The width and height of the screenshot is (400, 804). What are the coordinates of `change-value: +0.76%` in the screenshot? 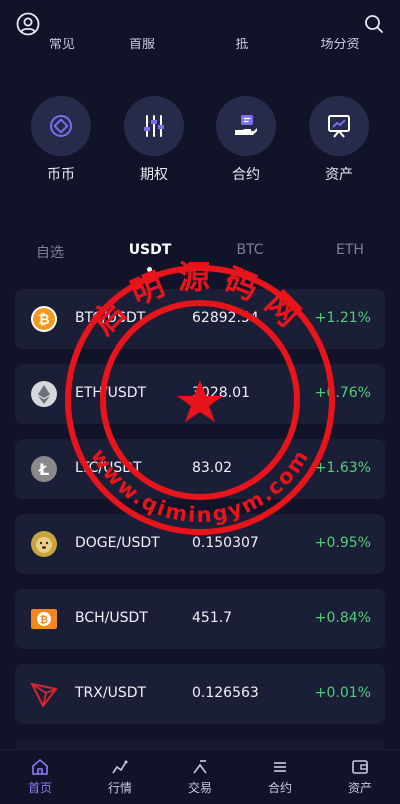 It's located at (342, 393).